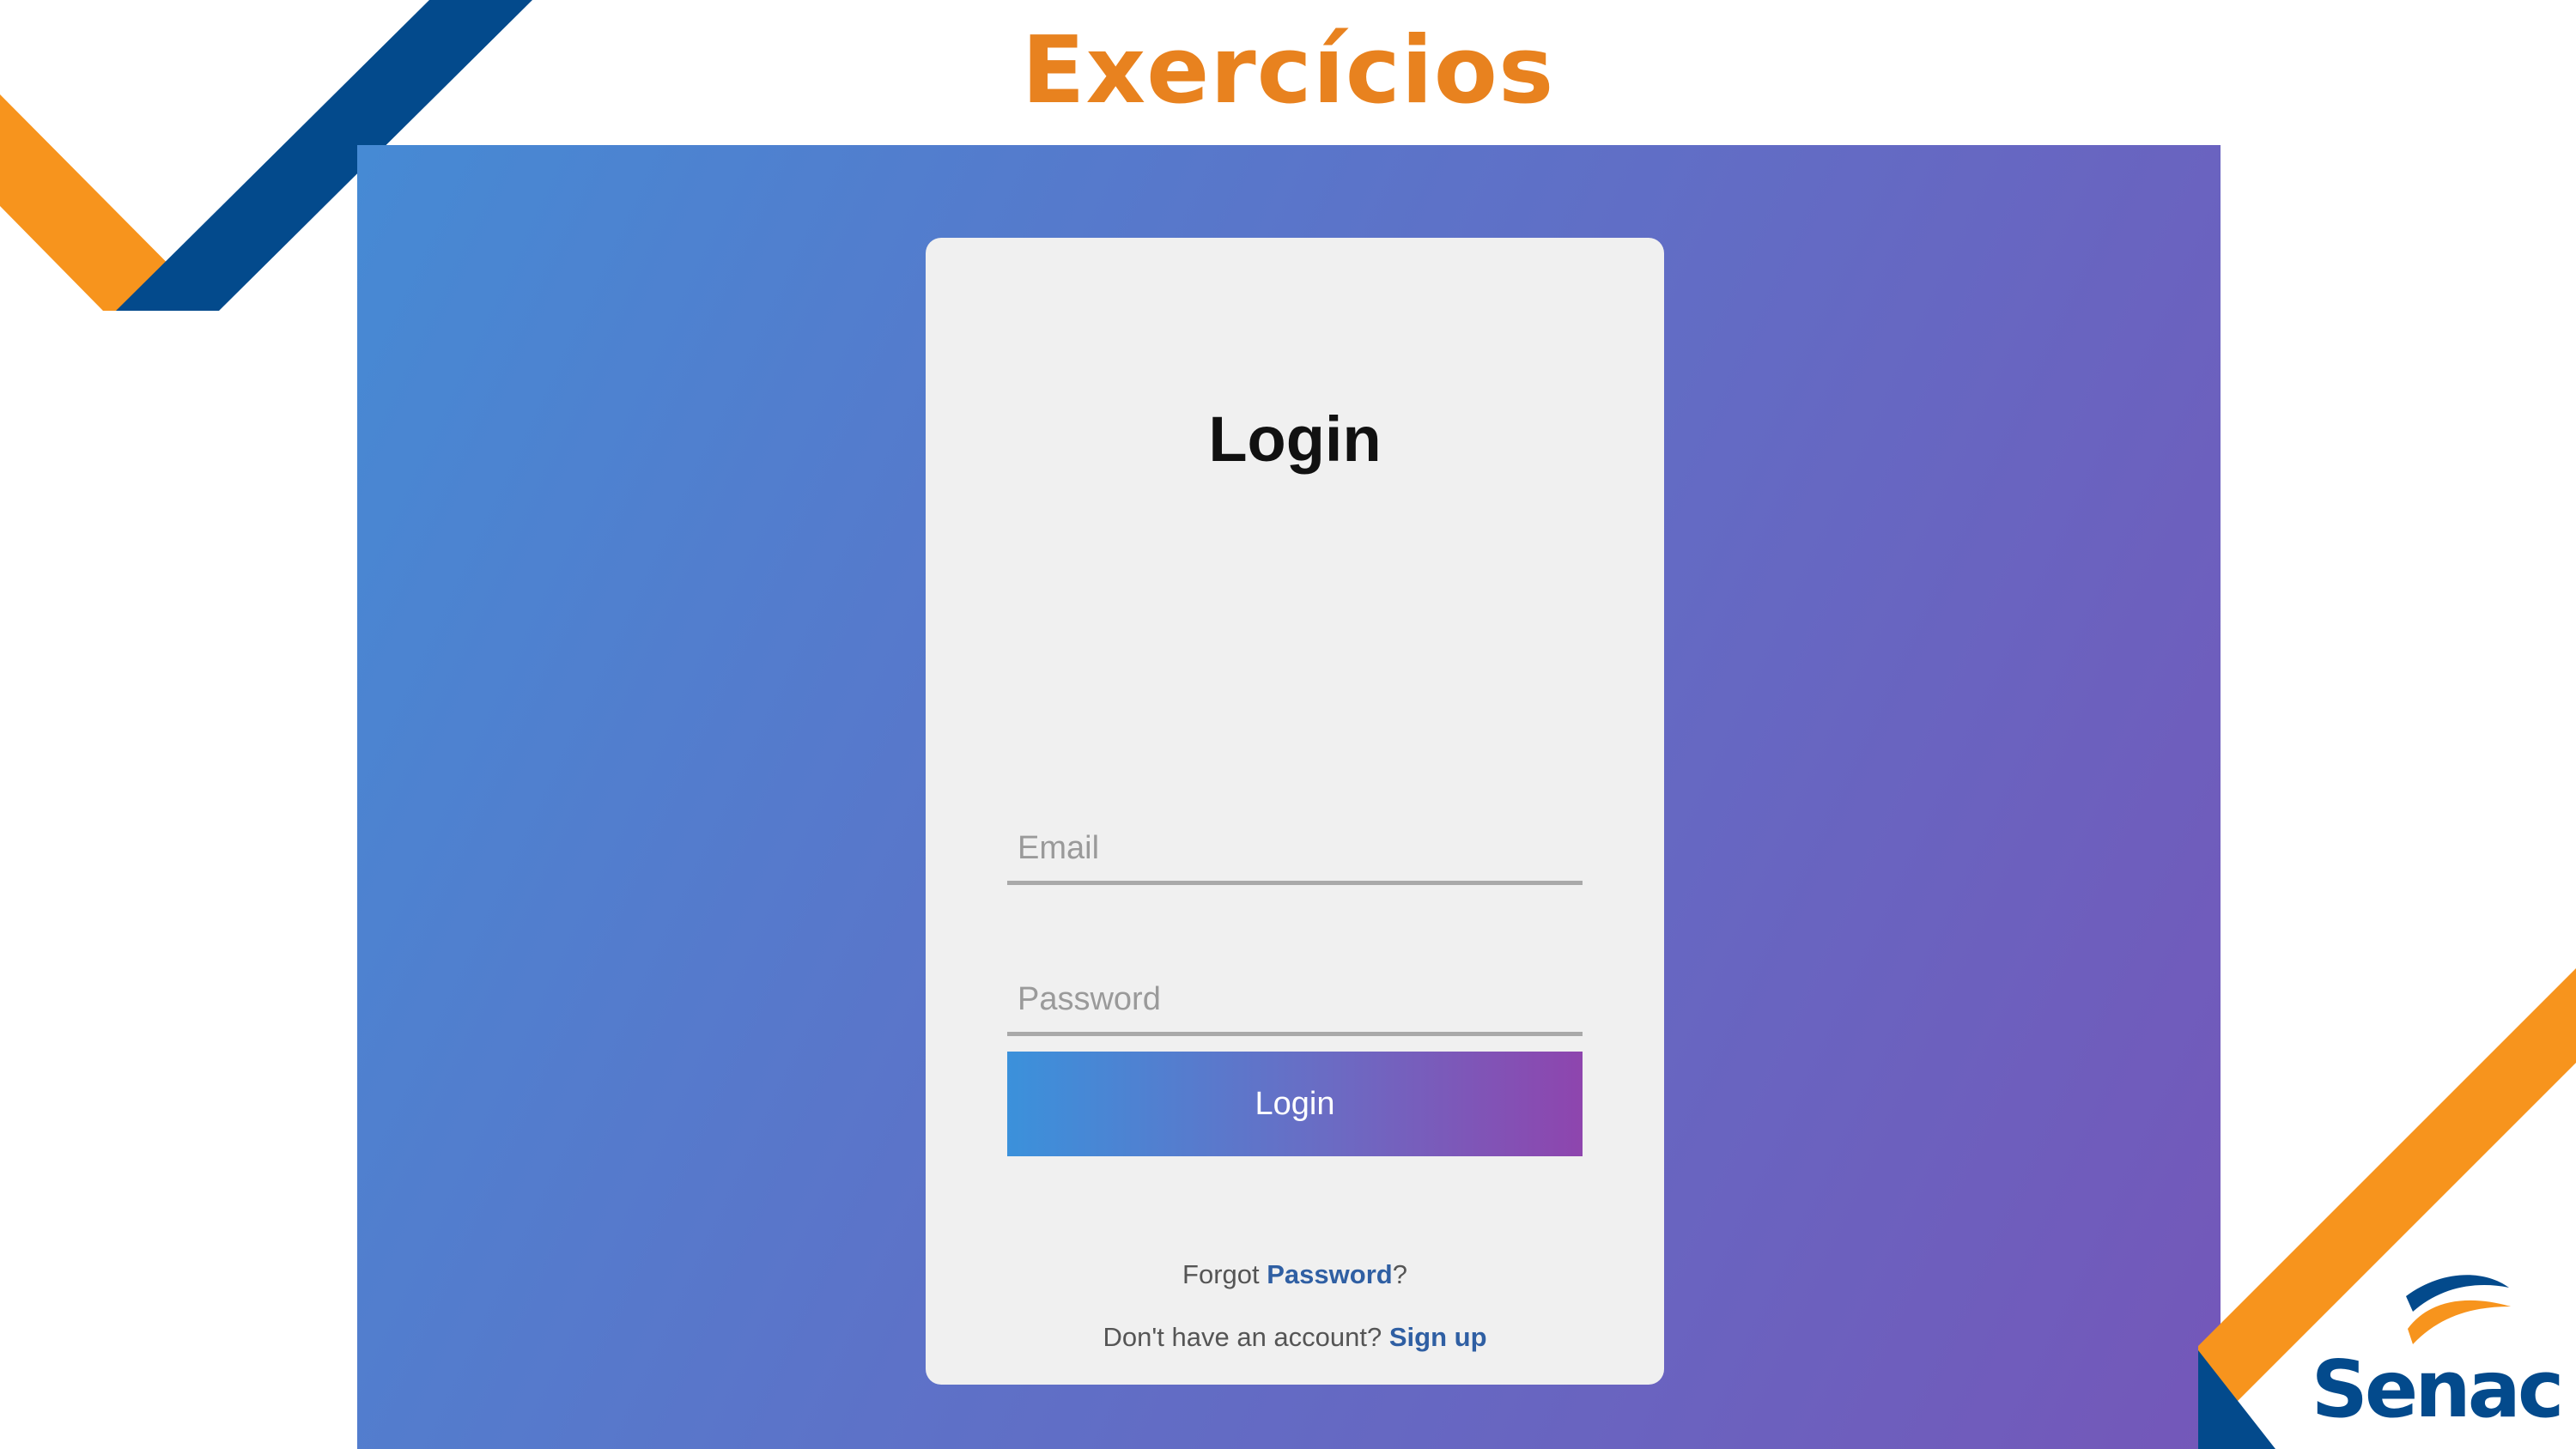 The width and height of the screenshot is (2576, 1449). I want to click on login-heading: Login, so click(1295, 439).